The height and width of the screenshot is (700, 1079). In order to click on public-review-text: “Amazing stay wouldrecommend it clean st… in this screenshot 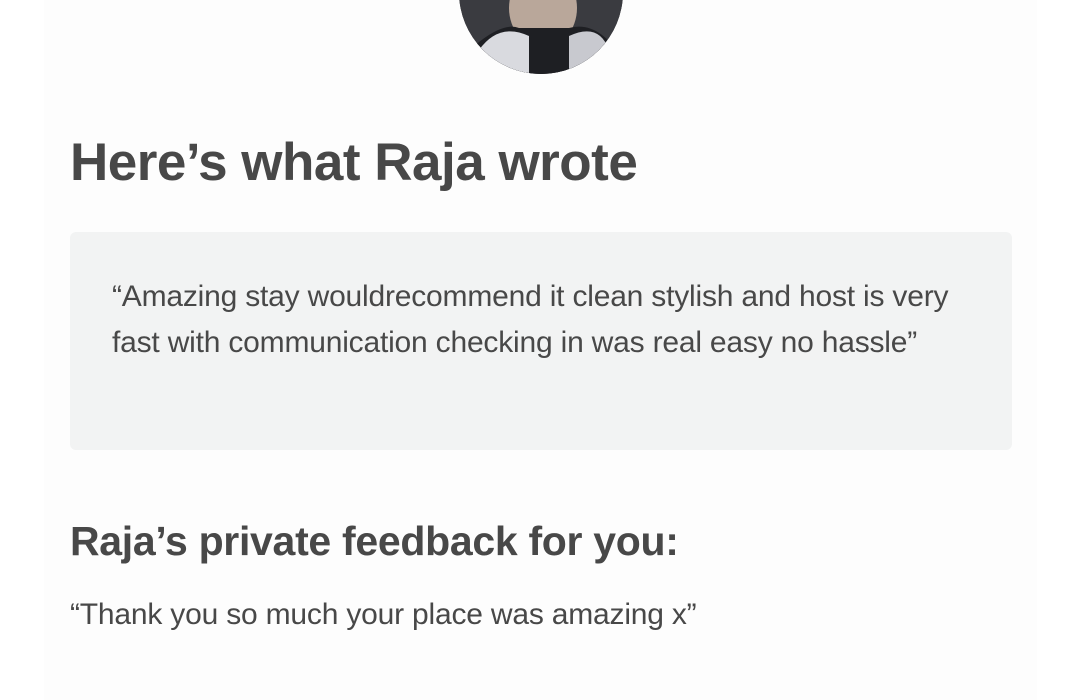, I will do `click(530, 319)`.